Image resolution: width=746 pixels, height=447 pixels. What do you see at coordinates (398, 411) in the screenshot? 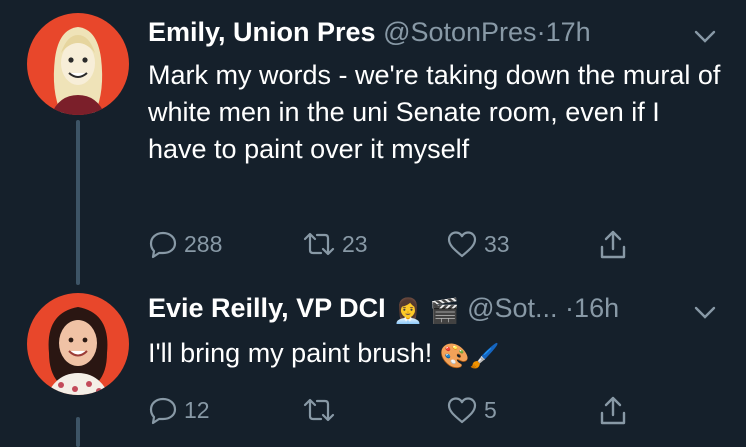
I see `tweet-actions: 12 5` at bounding box center [398, 411].